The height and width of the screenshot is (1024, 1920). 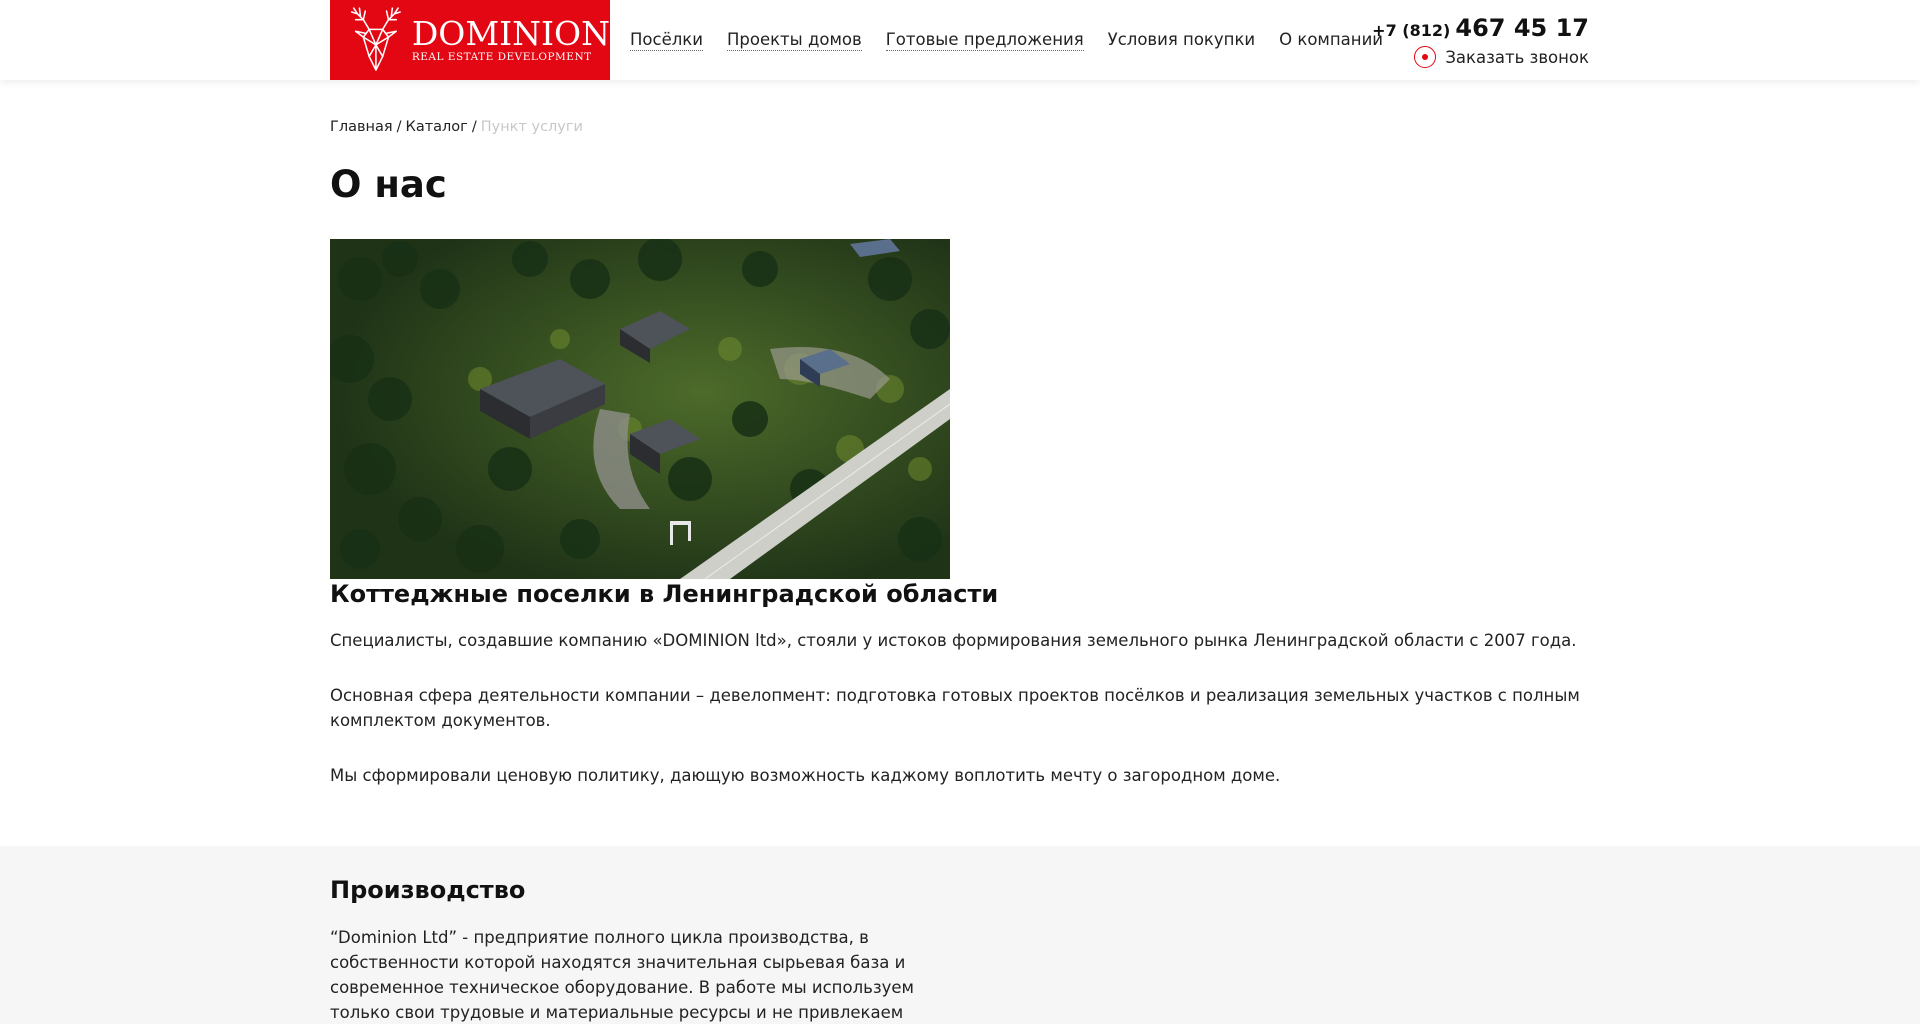 What do you see at coordinates (375, 39) in the screenshot?
I see `deer-head-icon` at bounding box center [375, 39].